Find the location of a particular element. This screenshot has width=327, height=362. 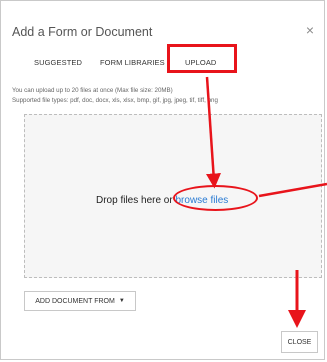

close-icon: × is located at coordinates (310, 30).